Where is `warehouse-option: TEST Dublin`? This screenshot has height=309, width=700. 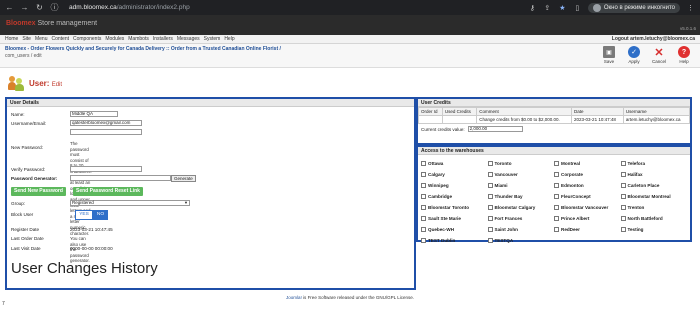 warehouse-option: TEST Dublin is located at coordinates (454, 240).